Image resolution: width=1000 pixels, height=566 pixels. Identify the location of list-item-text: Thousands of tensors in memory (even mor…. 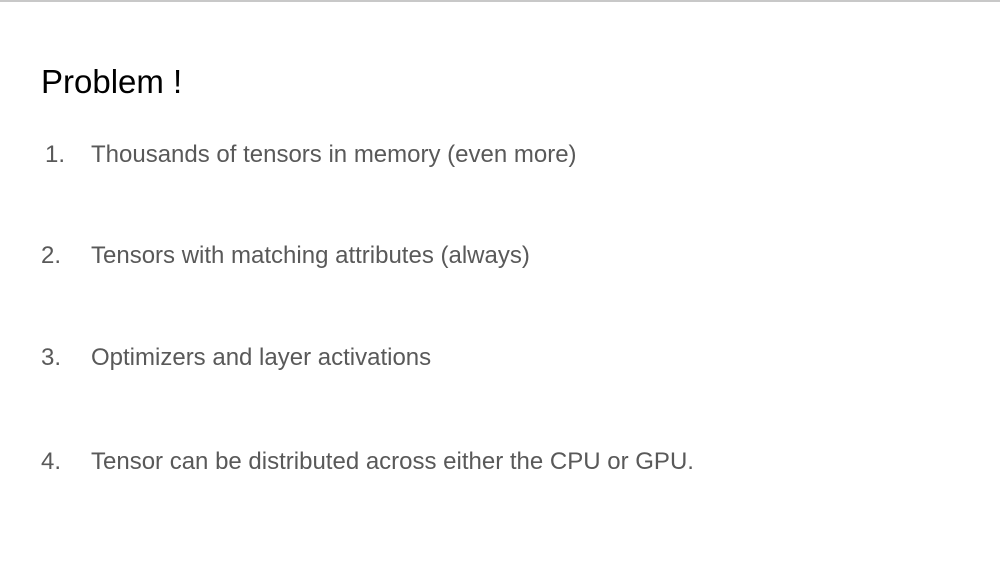
(334, 154).